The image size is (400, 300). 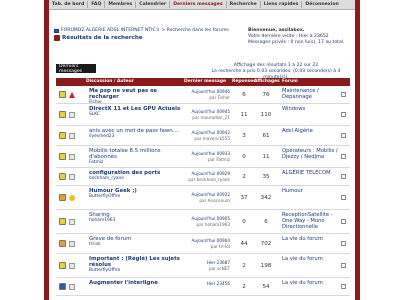 I want to click on header-topic: Discussion / Auteur, so click(x=110, y=81).